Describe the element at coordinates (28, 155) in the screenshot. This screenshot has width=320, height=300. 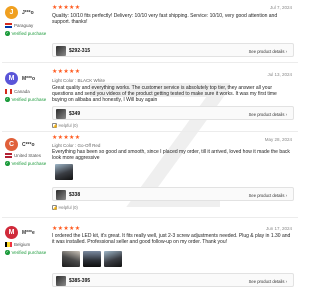
I see `country-label: United States` at that location.